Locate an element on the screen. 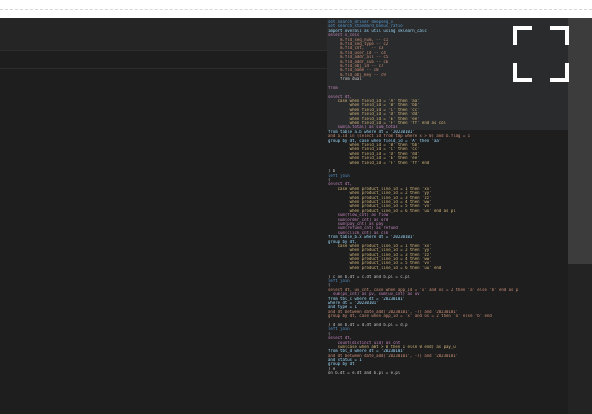 This screenshot has height=414, width=592. dashed-divider is located at coordinates (296, 9).